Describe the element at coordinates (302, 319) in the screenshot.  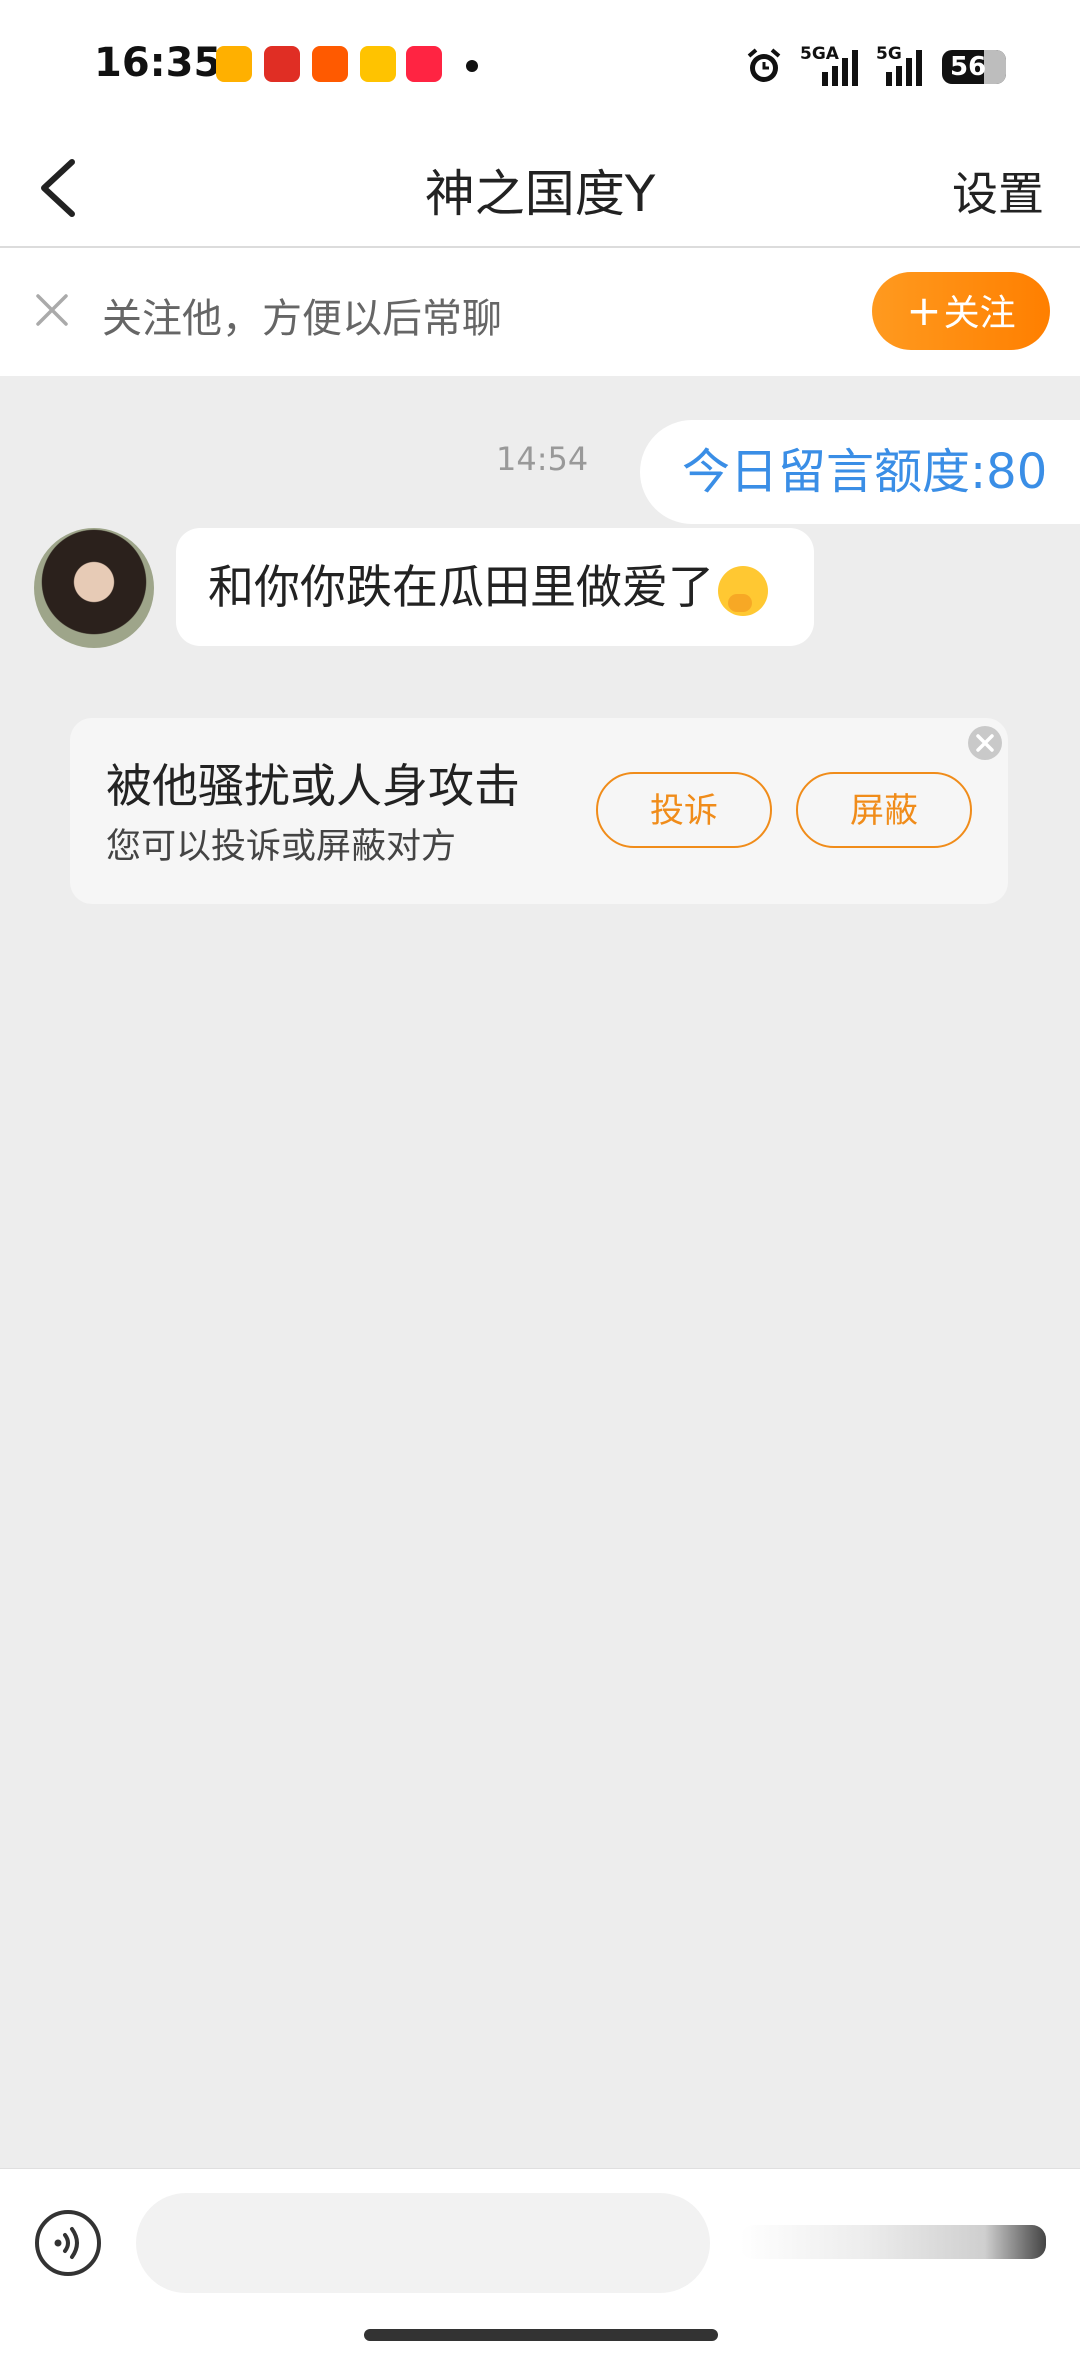
I see `follow-tip-text: 关注他，方便以后常聊` at that location.